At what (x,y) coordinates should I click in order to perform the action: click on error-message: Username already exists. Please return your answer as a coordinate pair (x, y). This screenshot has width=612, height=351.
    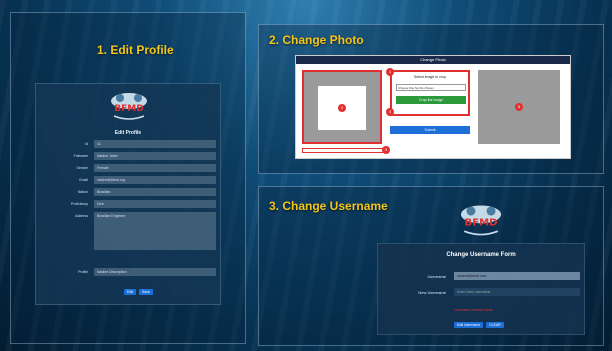
    Looking at the image, I should click on (473, 310).